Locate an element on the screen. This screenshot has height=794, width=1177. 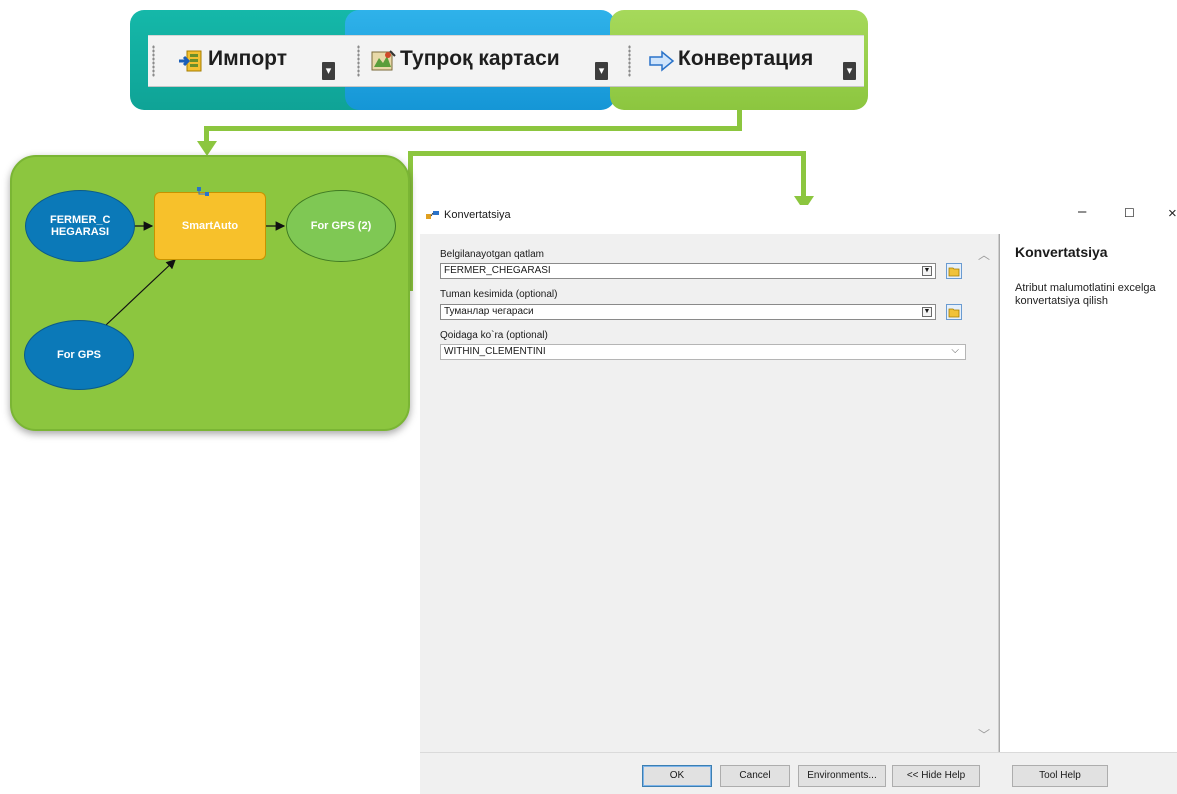
minimize-icon: – is located at coordinates (1082, 211).